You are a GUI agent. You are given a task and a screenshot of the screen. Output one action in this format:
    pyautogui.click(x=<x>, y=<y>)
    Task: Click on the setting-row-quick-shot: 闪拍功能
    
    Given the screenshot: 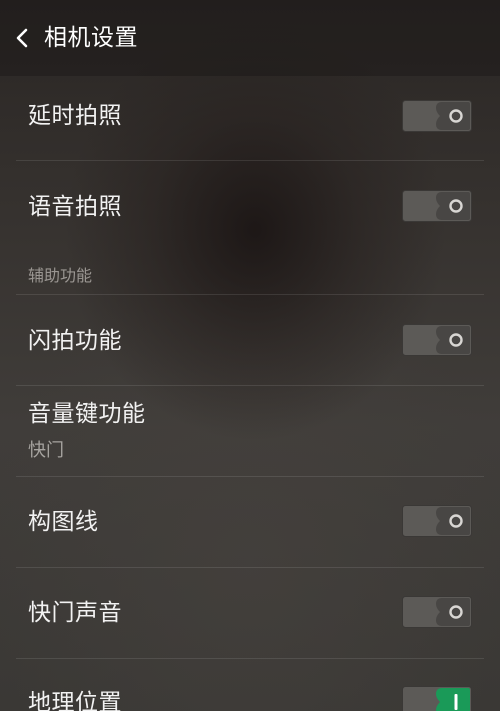 What is the action you would take?
    pyautogui.click(x=250, y=340)
    